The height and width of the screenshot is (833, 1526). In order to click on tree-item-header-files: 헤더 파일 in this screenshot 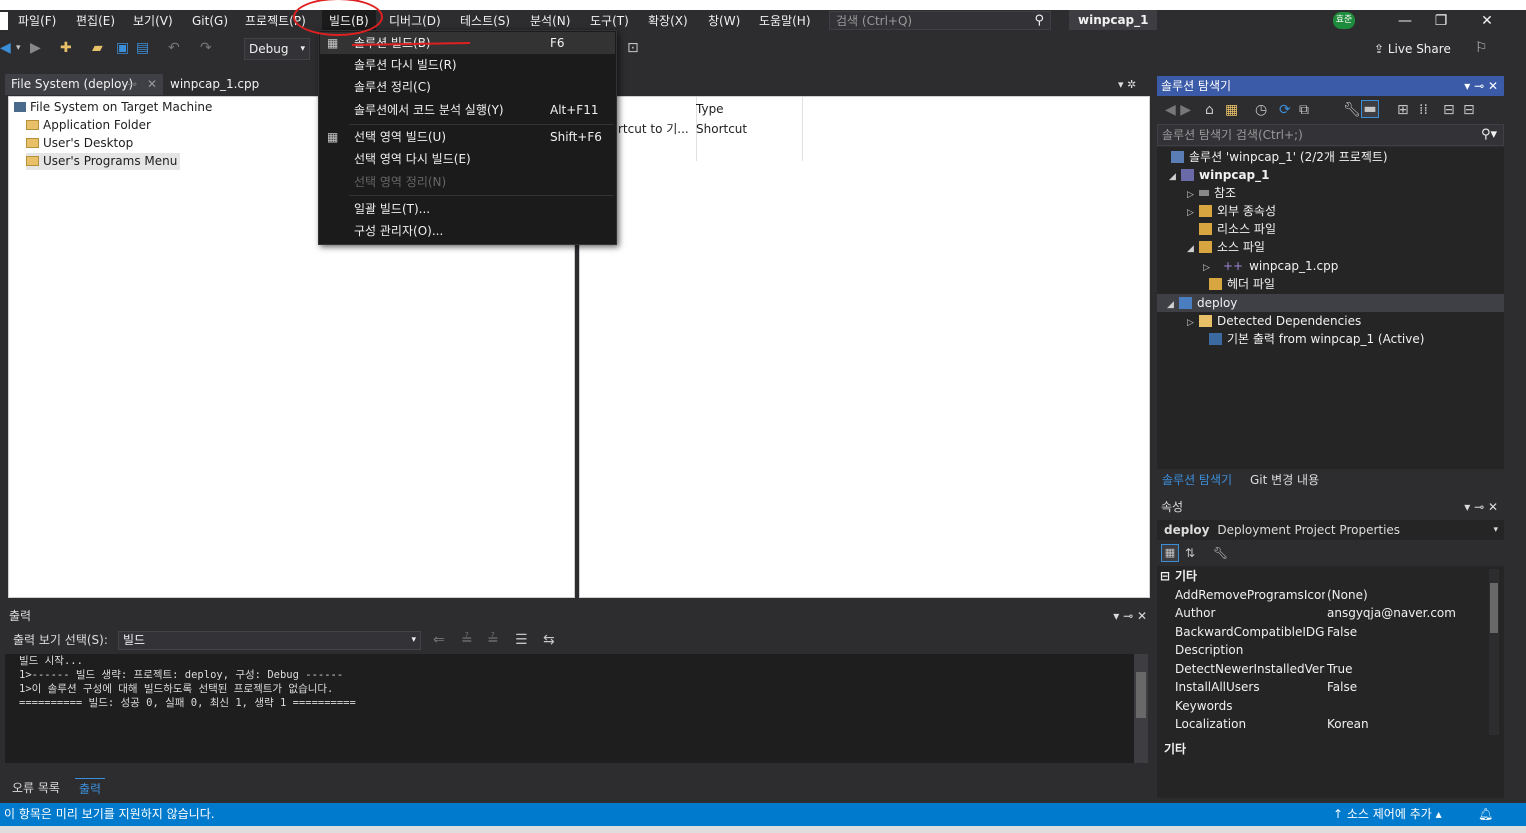, I will do `click(1242, 284)`.